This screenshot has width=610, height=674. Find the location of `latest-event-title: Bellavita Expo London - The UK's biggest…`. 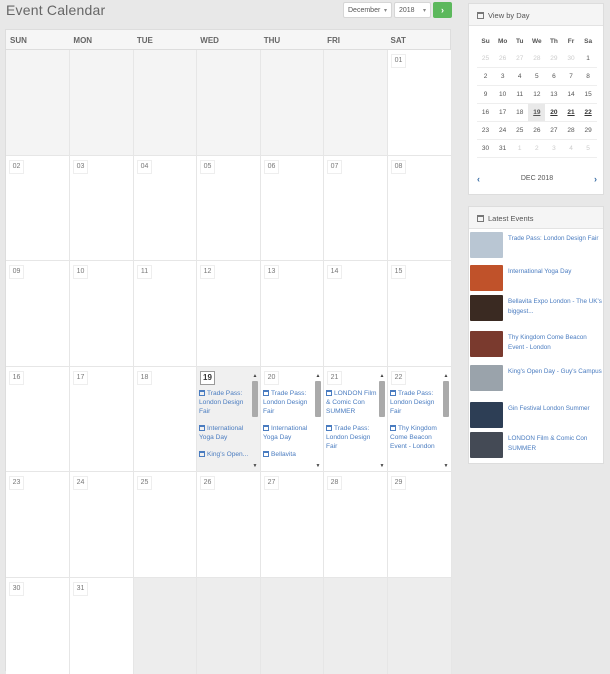

latest-event-title: Bellavita Expo London - The UK's biggest… is located at coordinates (556, 310).